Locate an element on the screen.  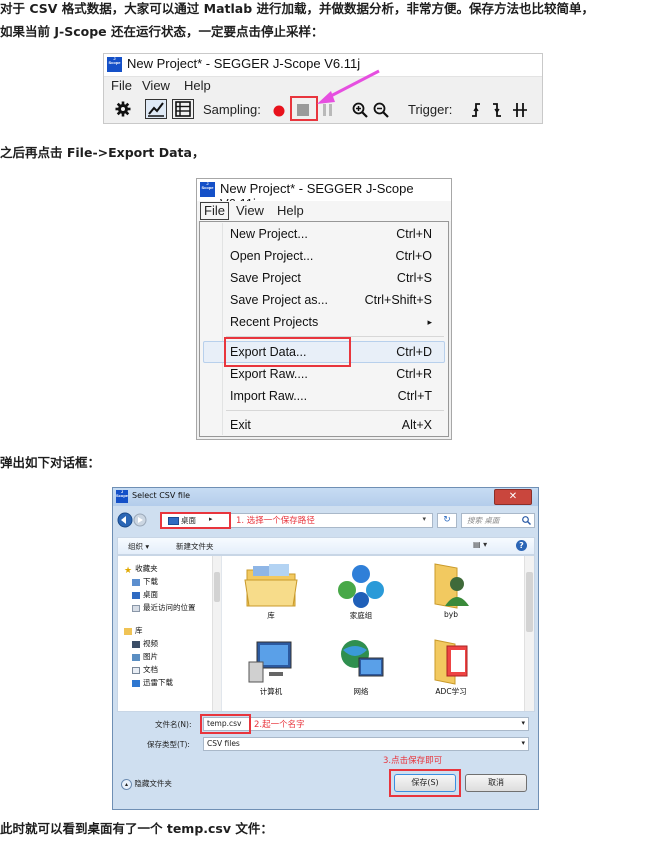
dialog-body: ★ 收藏夹 下载 桌面 最近访问的位置 库 视频 图片 文档 迅雷下载 库 家庭组 is located at coordinates (326, 633).